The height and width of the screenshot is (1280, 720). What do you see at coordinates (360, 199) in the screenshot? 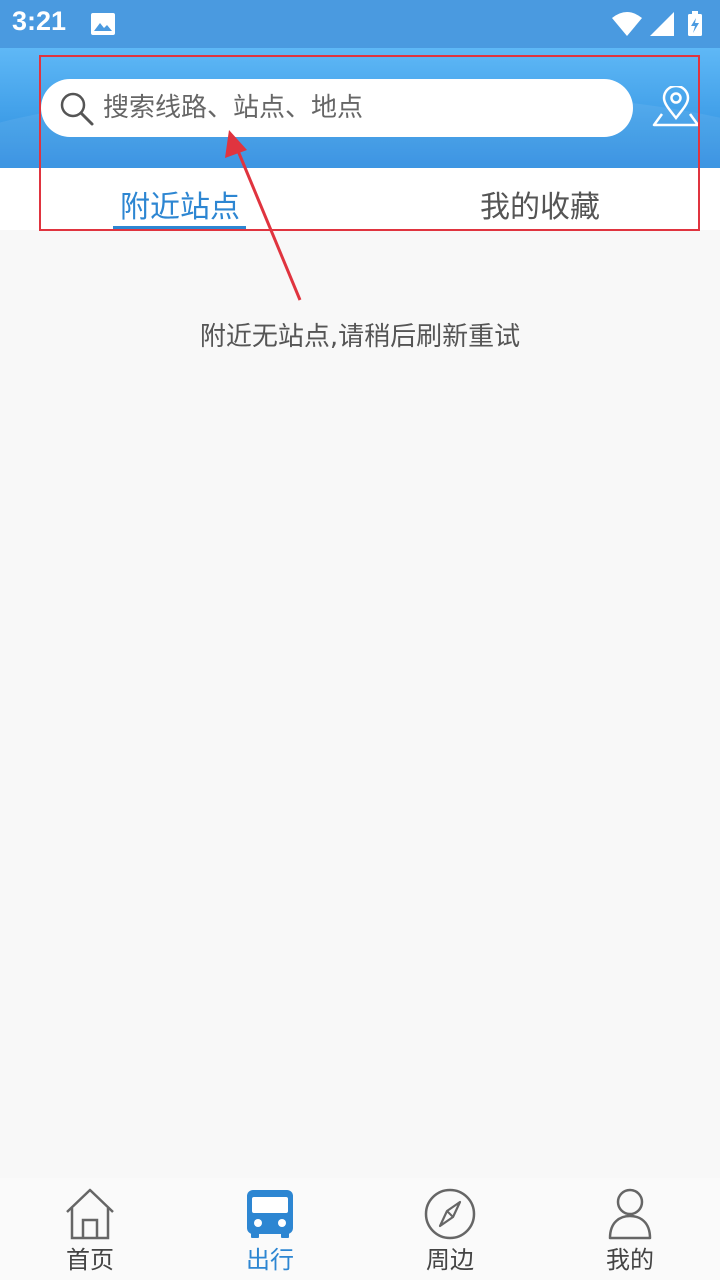
I see `tab-bar: 附近站点 我的收藏` at bounding box center [360, 199].